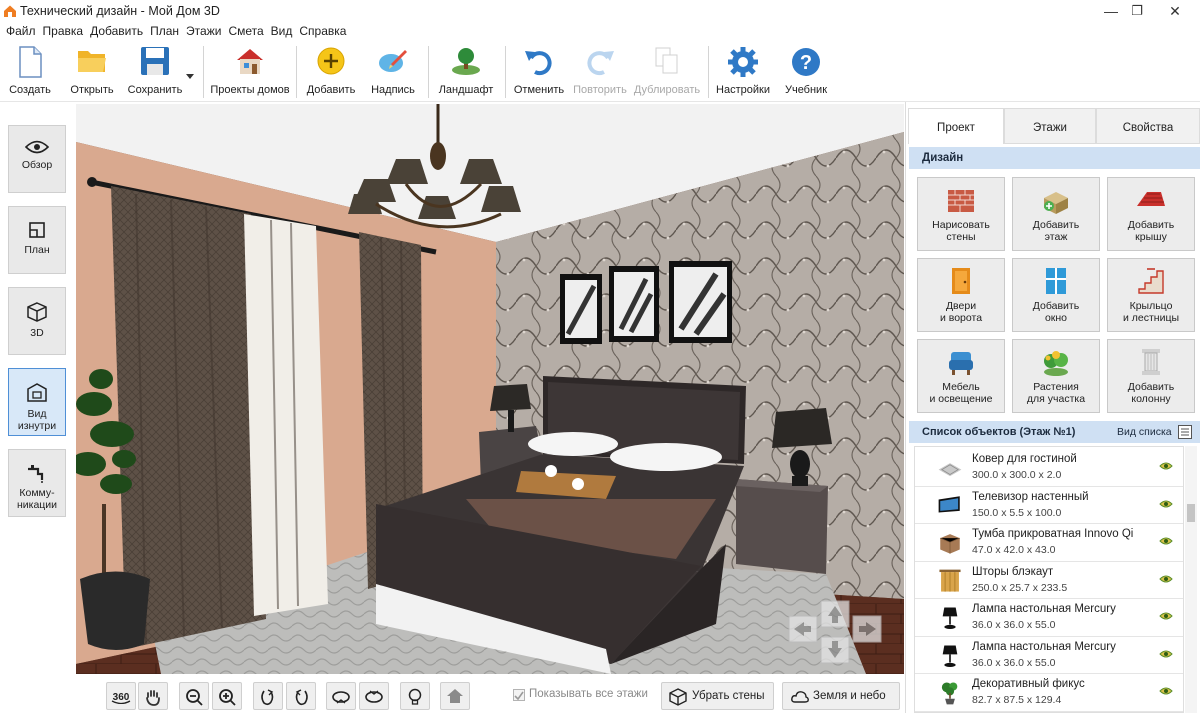 The width and height of the screenshot is (1200, 713). Describe the element at coordinates (203, 30) in the screenshot. I see `menu-floors: Этажи` at that location.